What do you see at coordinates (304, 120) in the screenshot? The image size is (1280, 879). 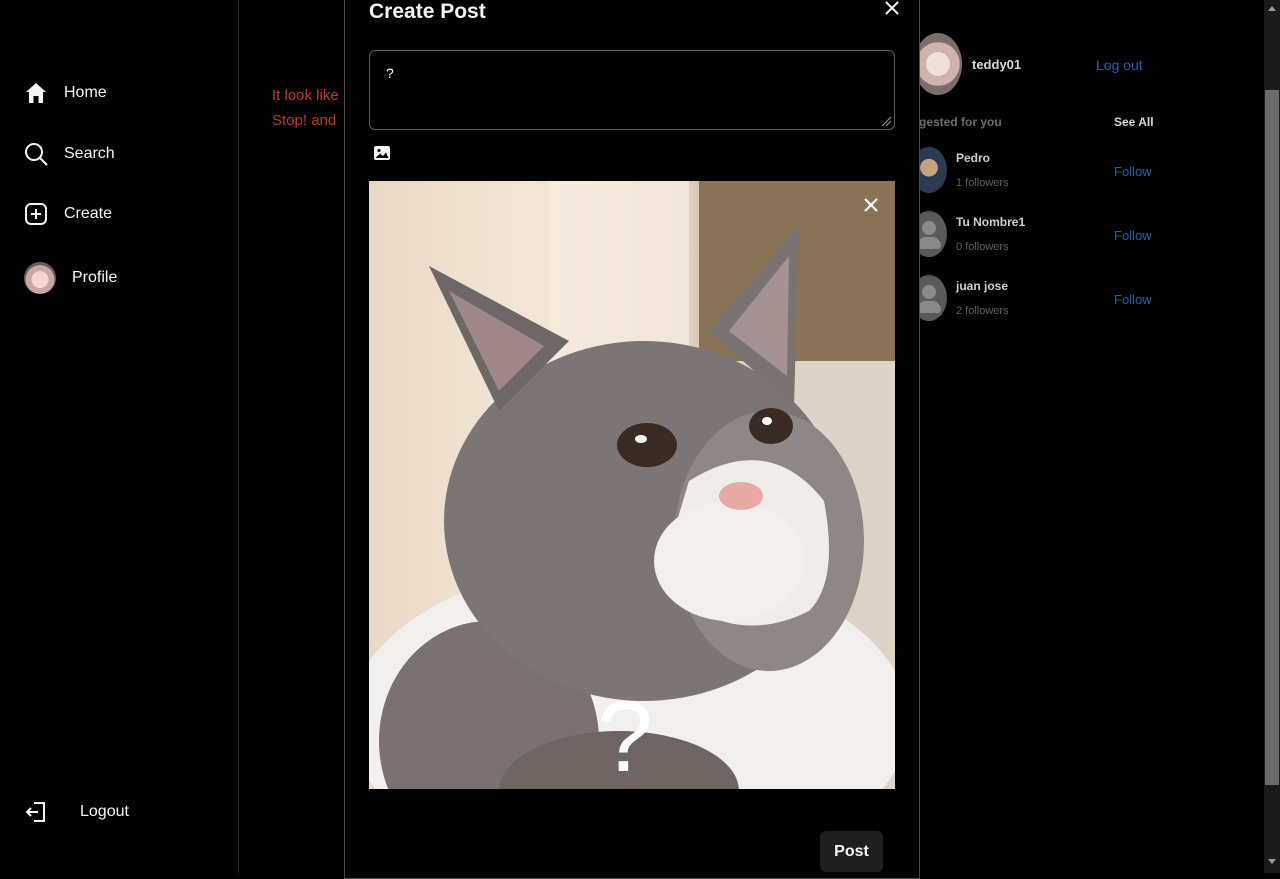 I see `feed-message-line2: Stop! and` at bounding box center [304, 120].